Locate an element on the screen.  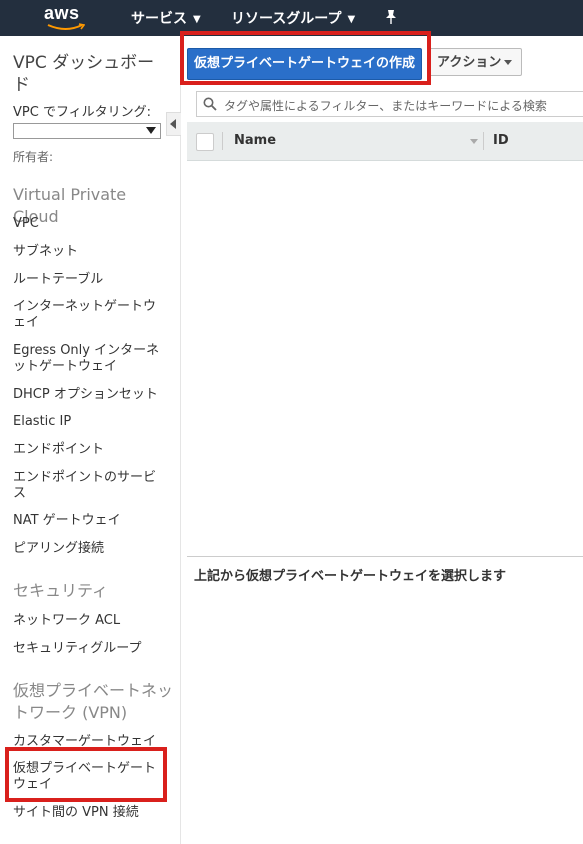
sidebar-item-endpoint-services: エンドポイントのサービス is located at coordinates (89, 486).